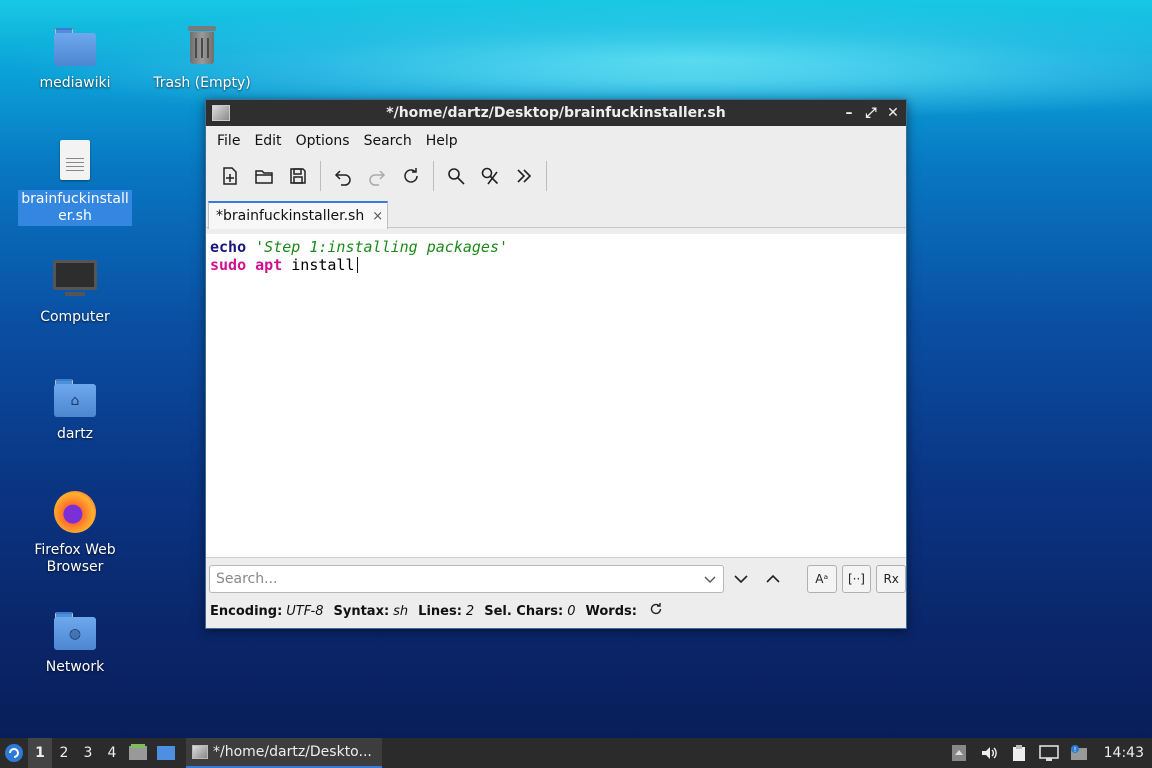  Describe the element at coordinates (871, 113) in the screenshot. I see `maximize-icon: ⤢` at that location.